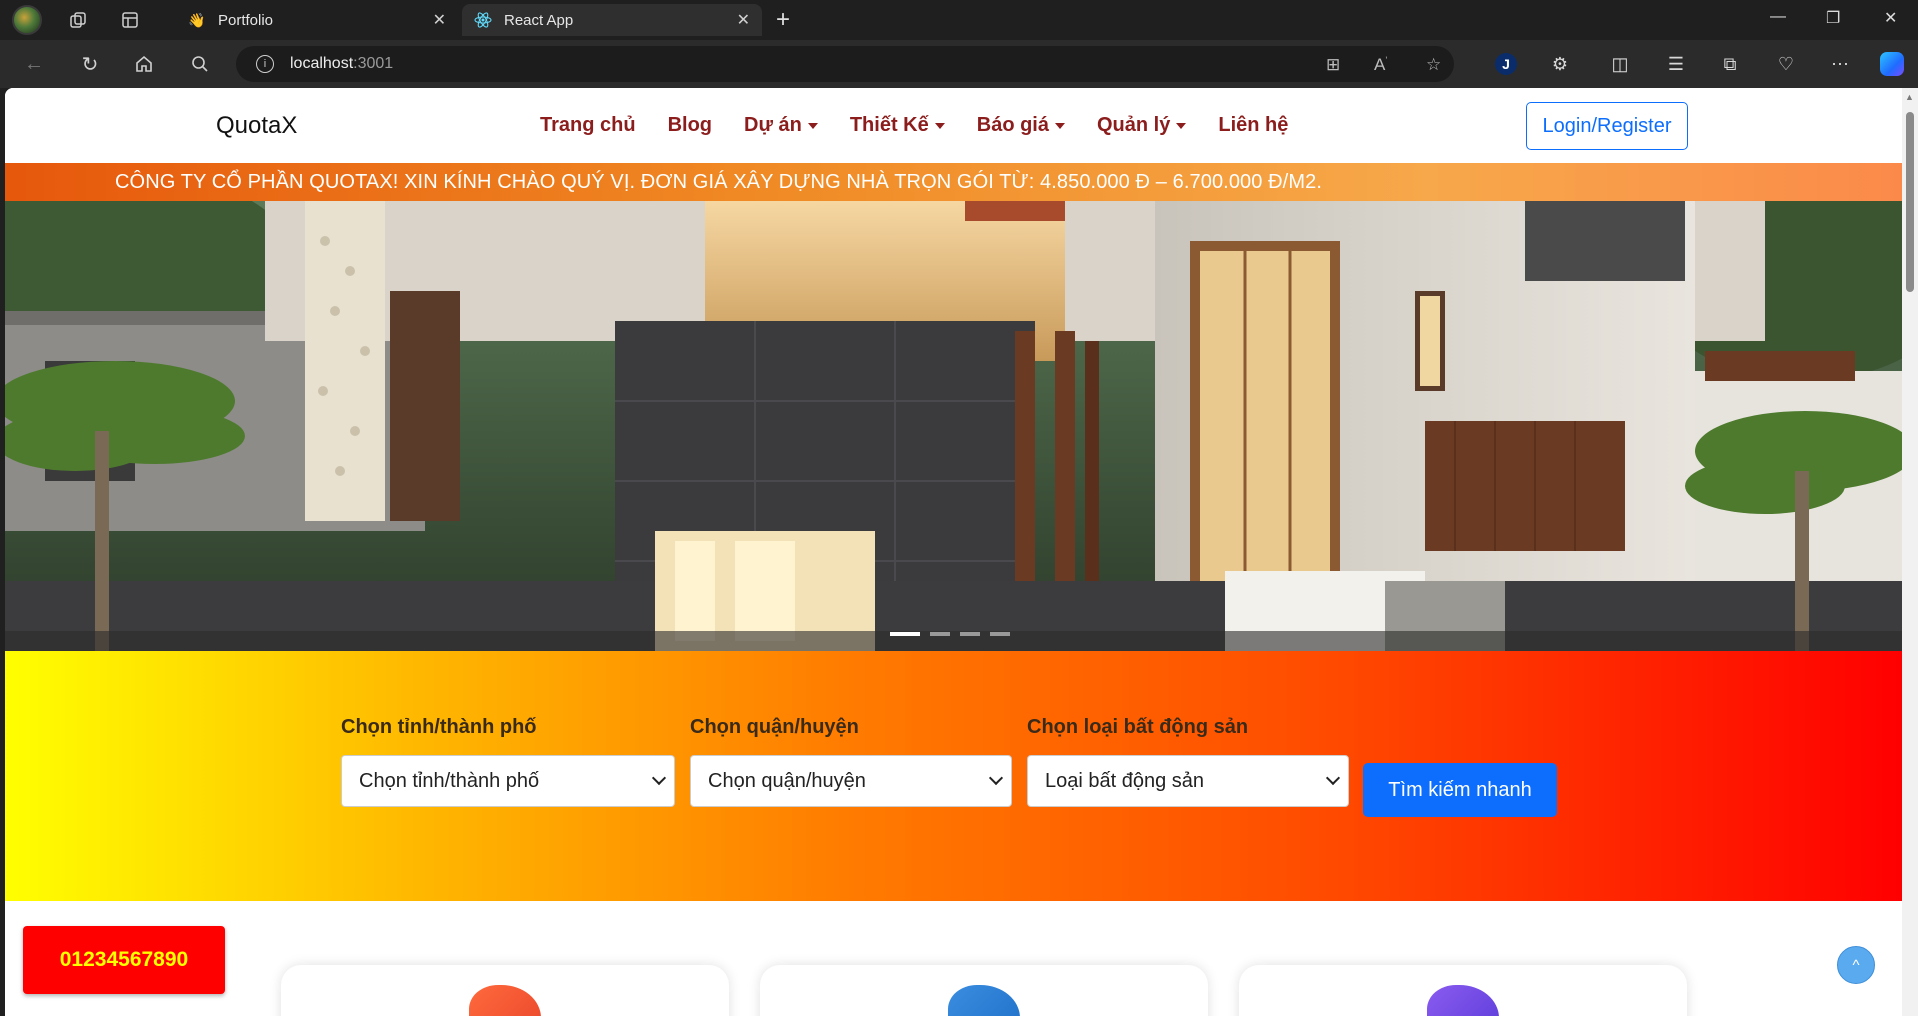 This screenshot has height=1016, width=1918. Describe the element at coordinates (1380, 65) in the screenshot. I see `read-aloud-icon: Aʼ` at that location.